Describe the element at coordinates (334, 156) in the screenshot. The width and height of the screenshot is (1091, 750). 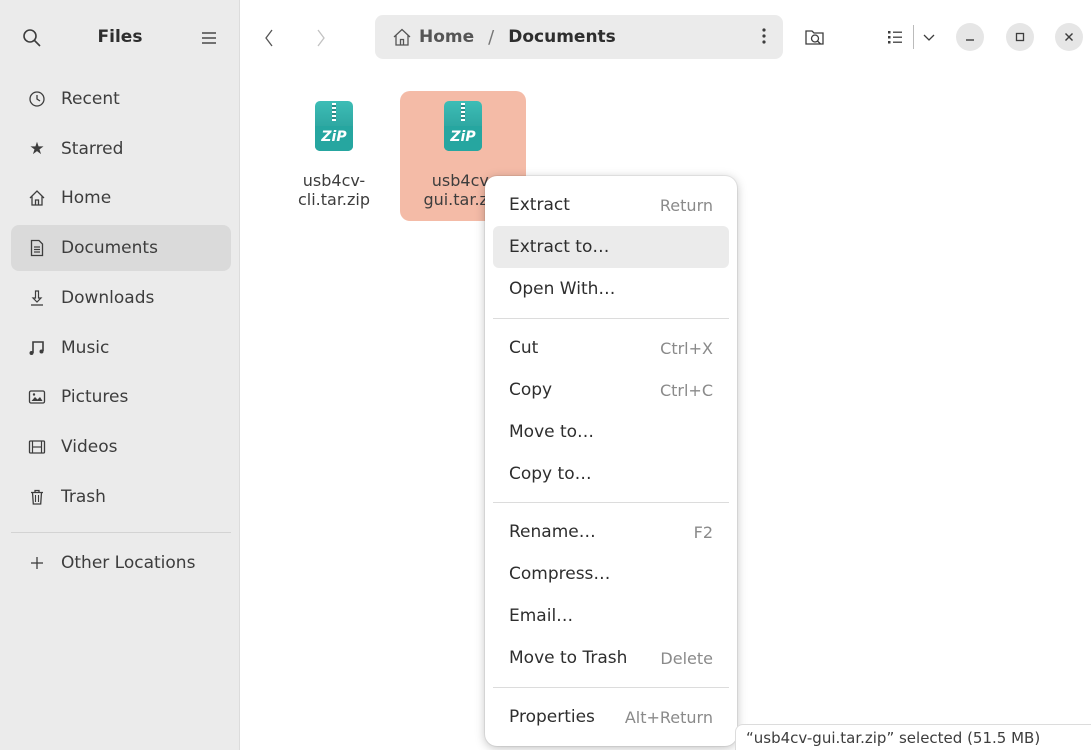
I see `file-item: ZiP usb4cv-cli.tar.zip` at that location.